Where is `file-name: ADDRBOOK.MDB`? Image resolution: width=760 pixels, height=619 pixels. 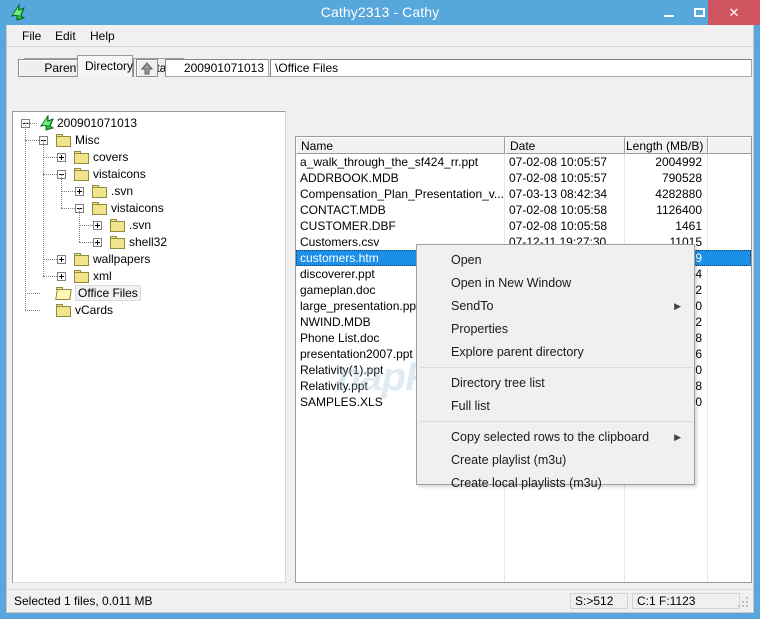 file-name: ADDRBOOK.MDB is located at coordinates (349, 178).